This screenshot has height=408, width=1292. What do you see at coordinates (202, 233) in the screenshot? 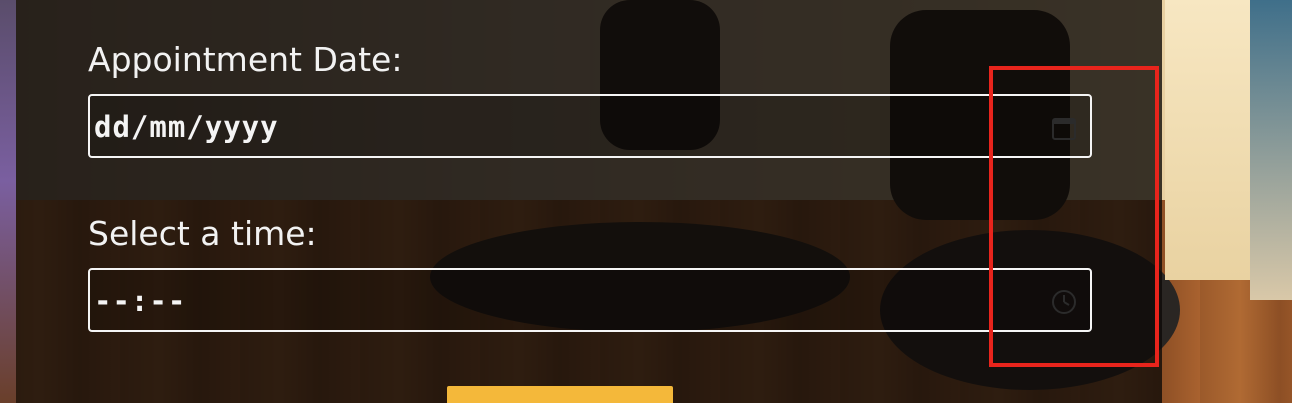
I see `select-time-label: Select a time:` at bounding box center [202, 233].